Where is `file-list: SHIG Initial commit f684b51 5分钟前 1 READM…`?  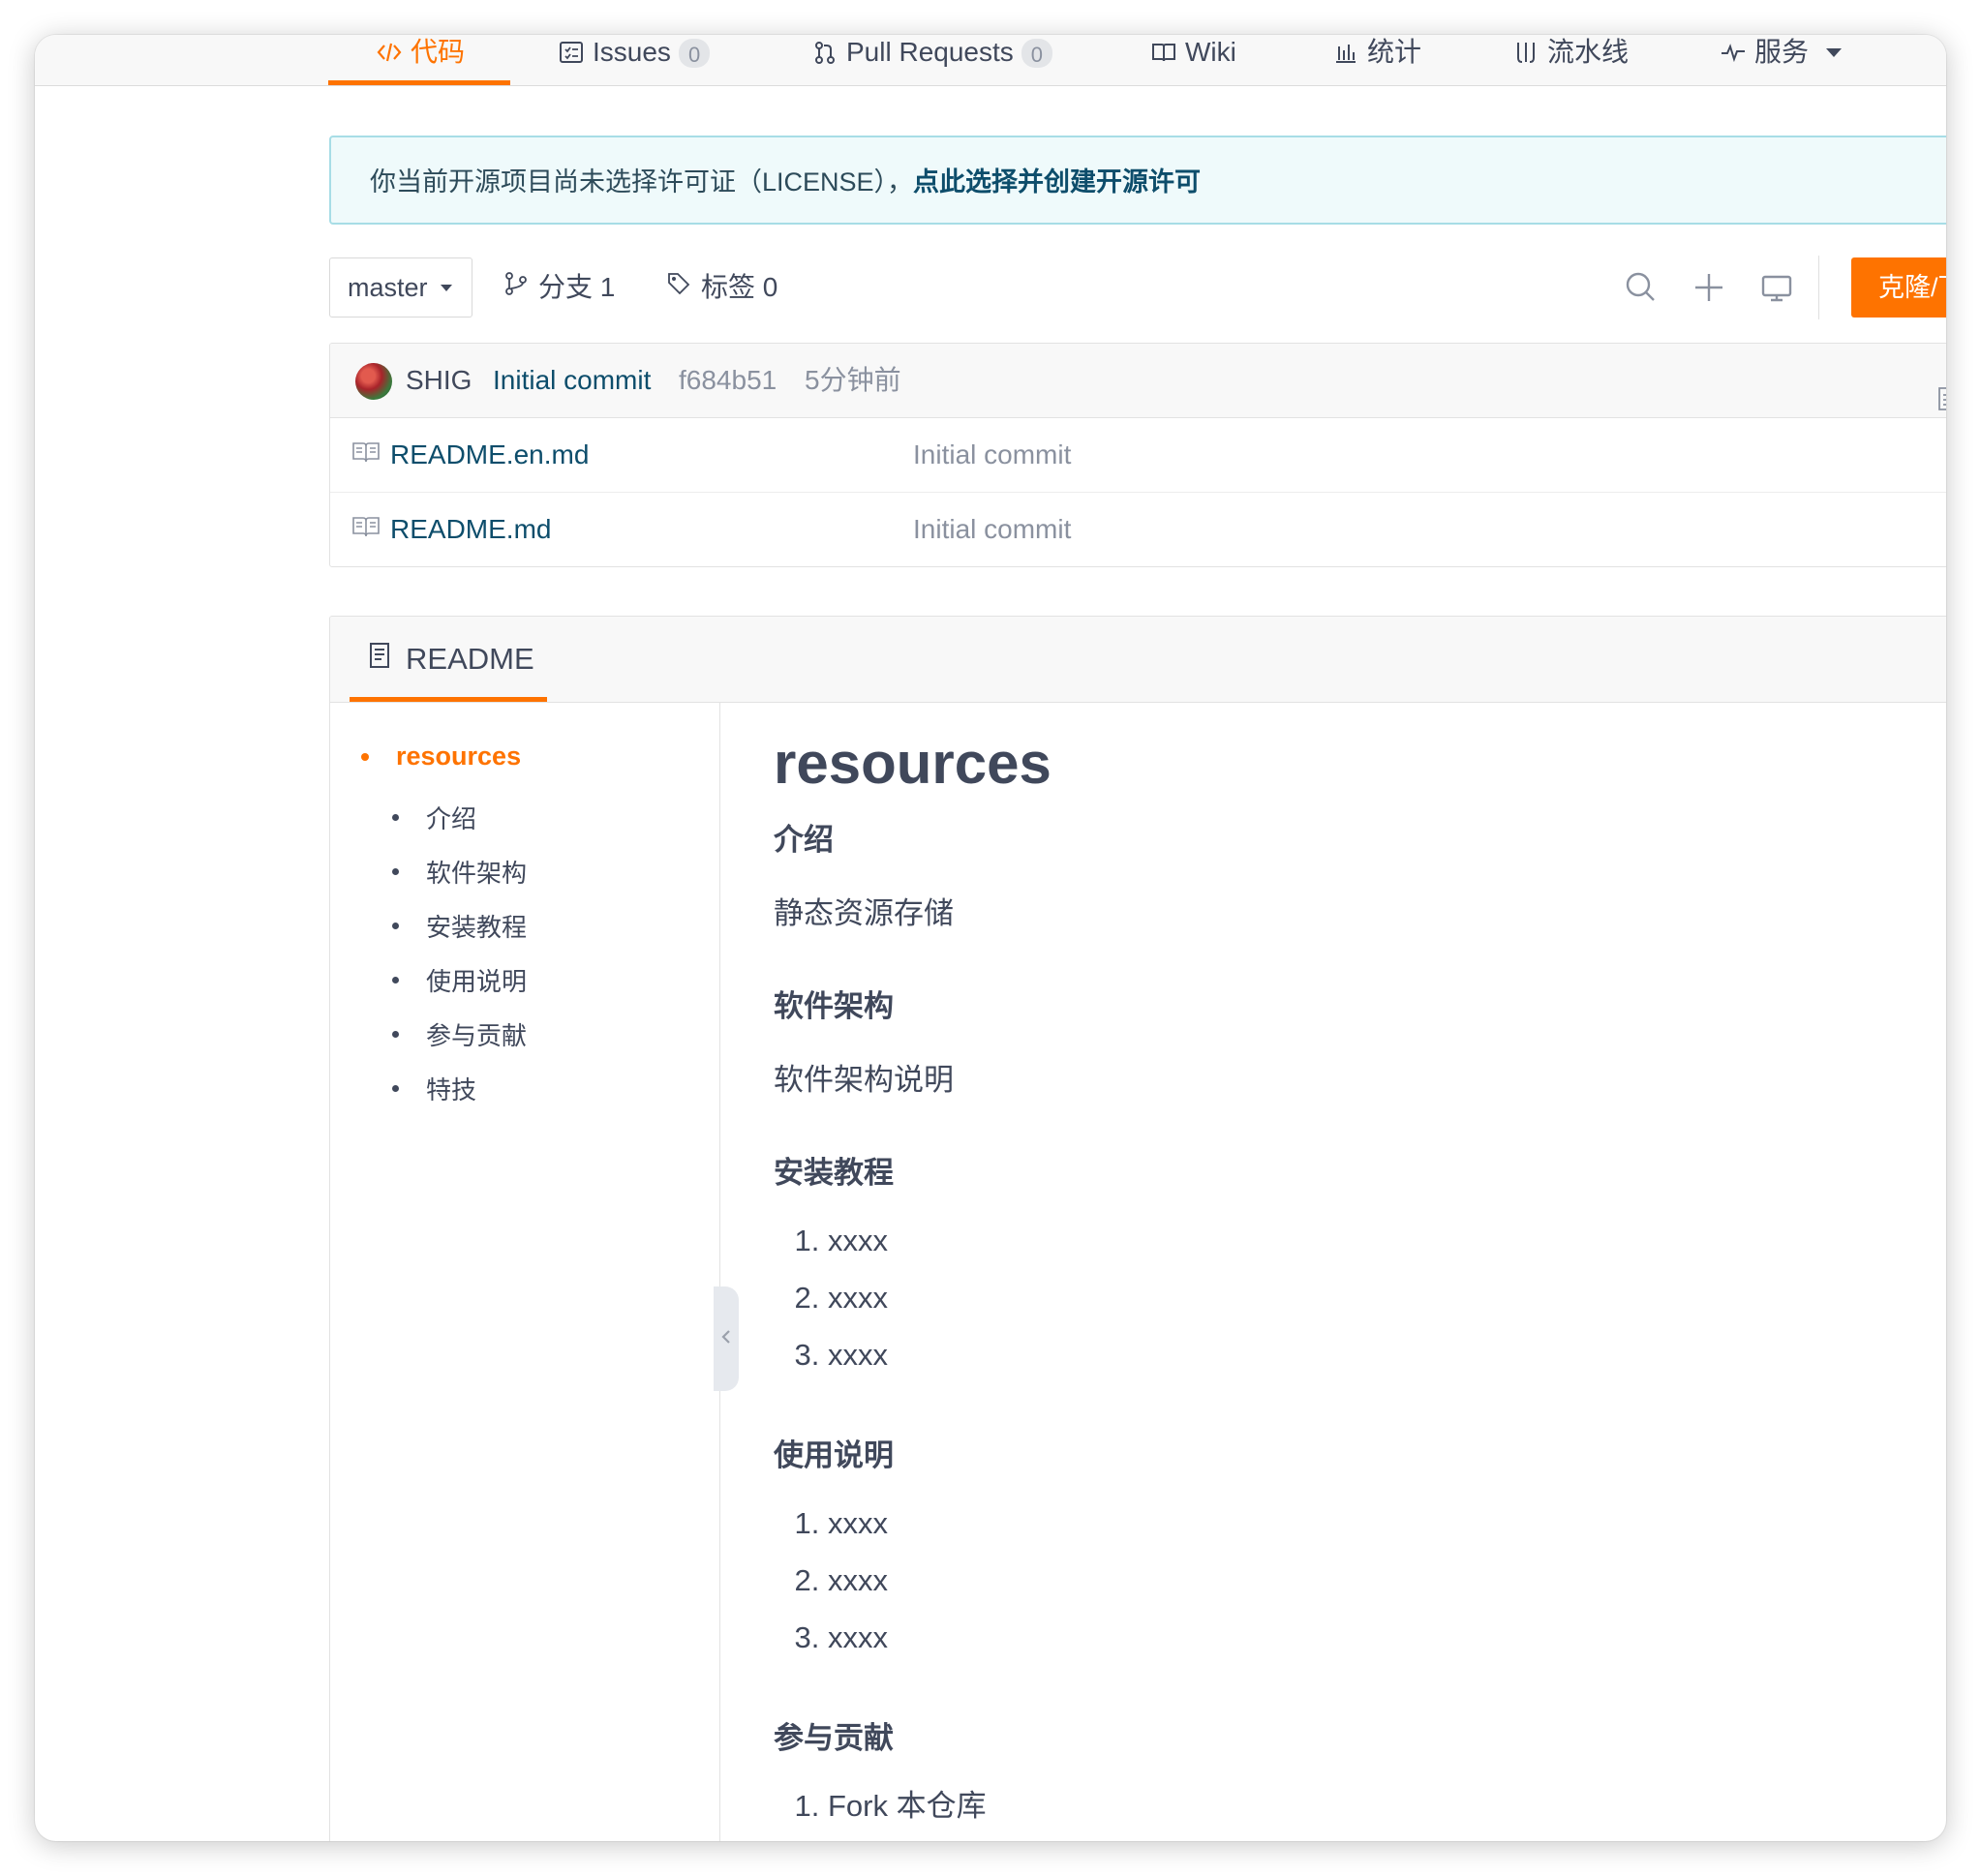 file-list: SHIG Initial commit f684b51 5分钟前 1 READM… is located at coordinates (1138, 455).